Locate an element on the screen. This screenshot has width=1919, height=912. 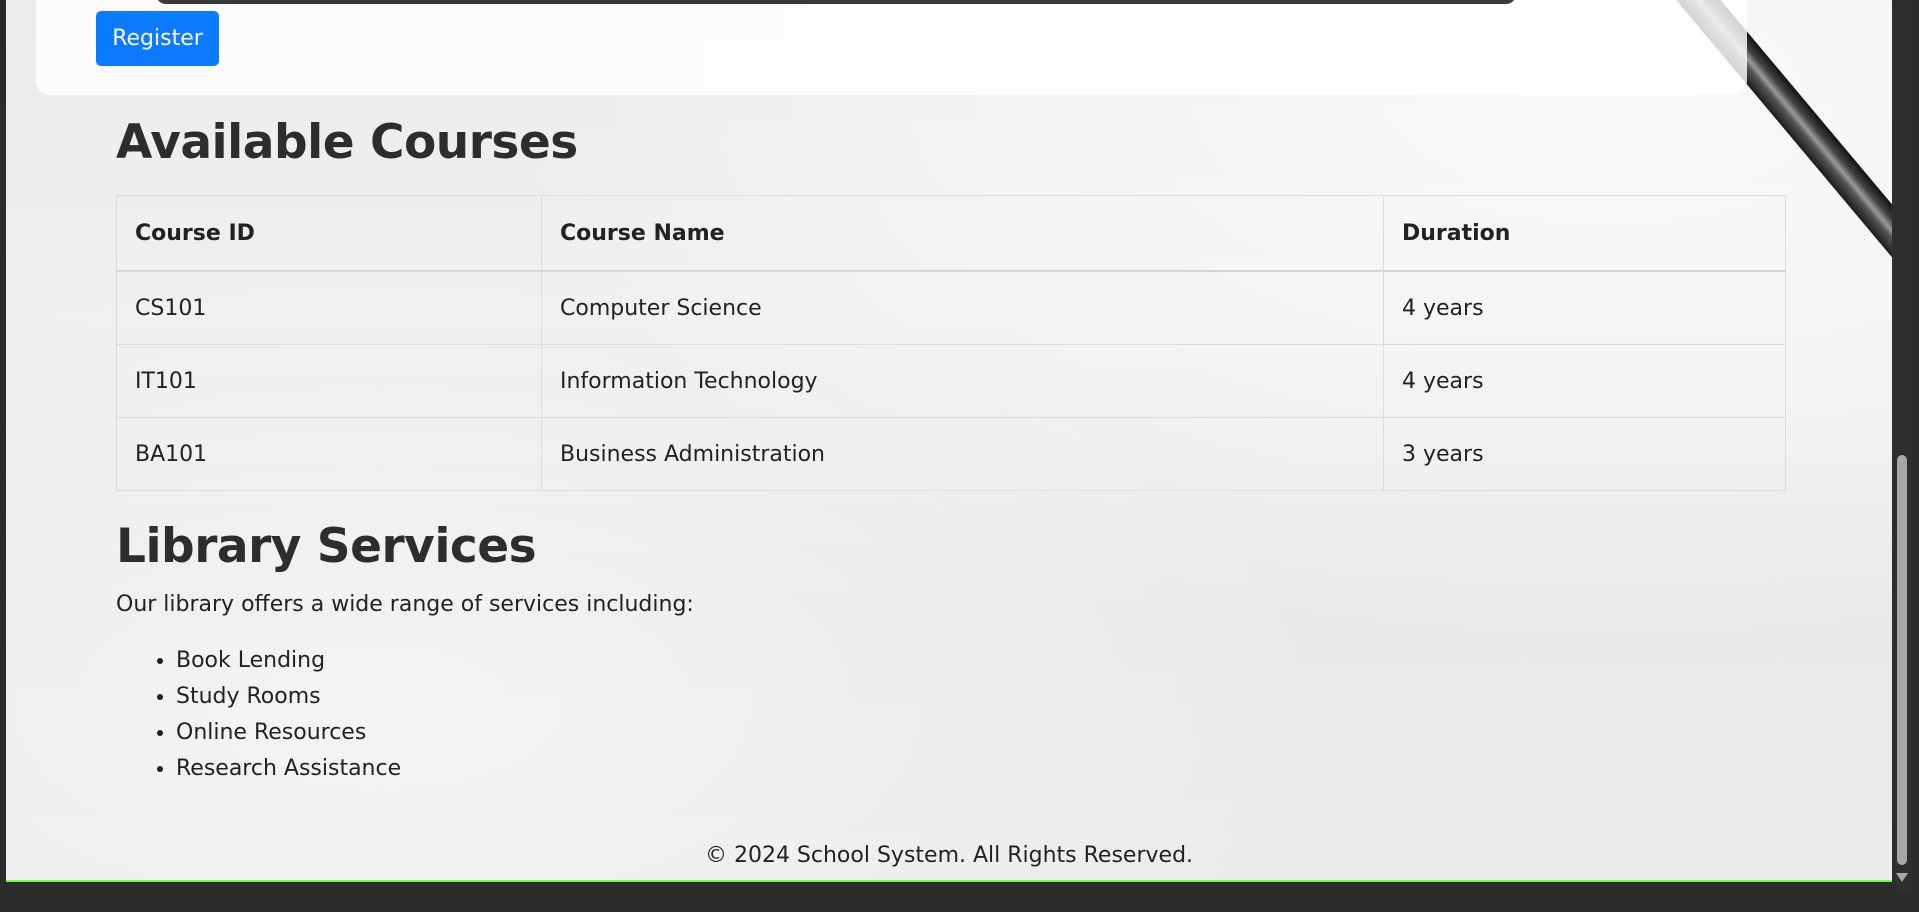
table-header-row: Course ID Course Name Duration is located at coordinates (951, 233).